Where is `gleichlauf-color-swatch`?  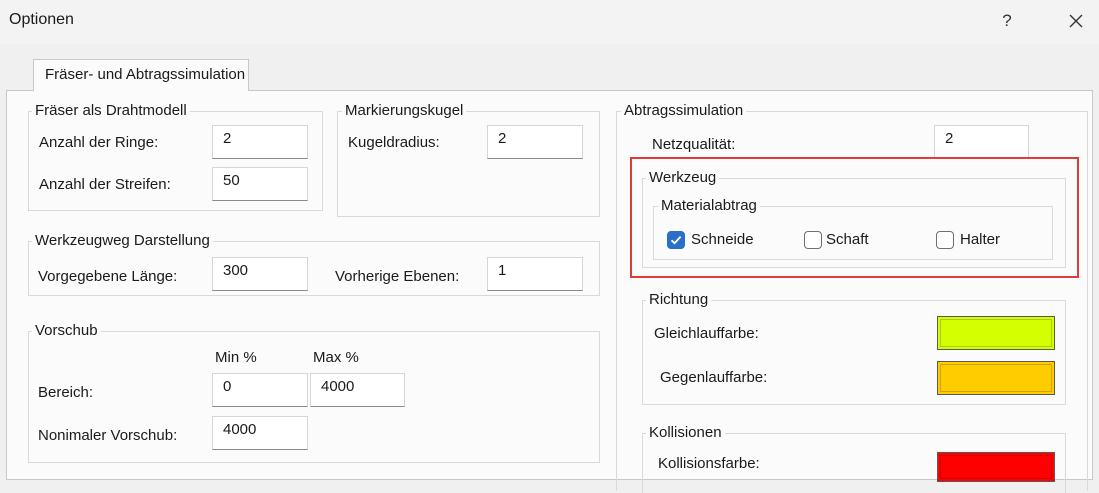 gleichlauf-color-swatch is located at coordinates (996, 333).